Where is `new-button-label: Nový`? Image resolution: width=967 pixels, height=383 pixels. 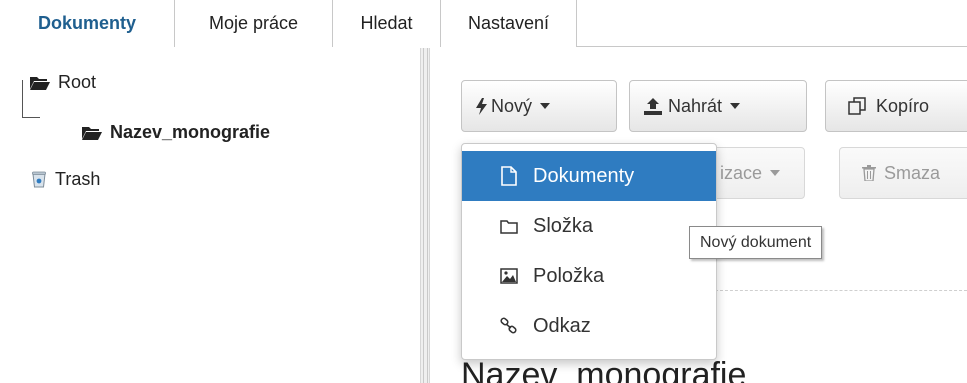 new-button-label: Nový is located at coordinates (512, 105).